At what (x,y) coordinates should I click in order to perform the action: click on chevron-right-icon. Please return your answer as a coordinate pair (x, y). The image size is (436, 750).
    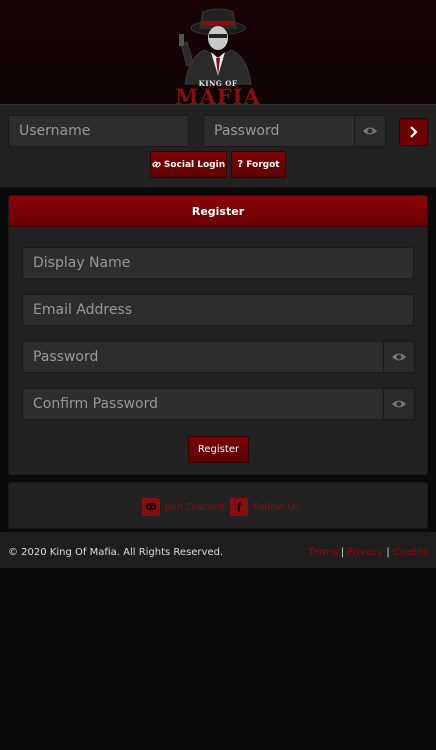
    Looking at the image, I should click on (413, 132).